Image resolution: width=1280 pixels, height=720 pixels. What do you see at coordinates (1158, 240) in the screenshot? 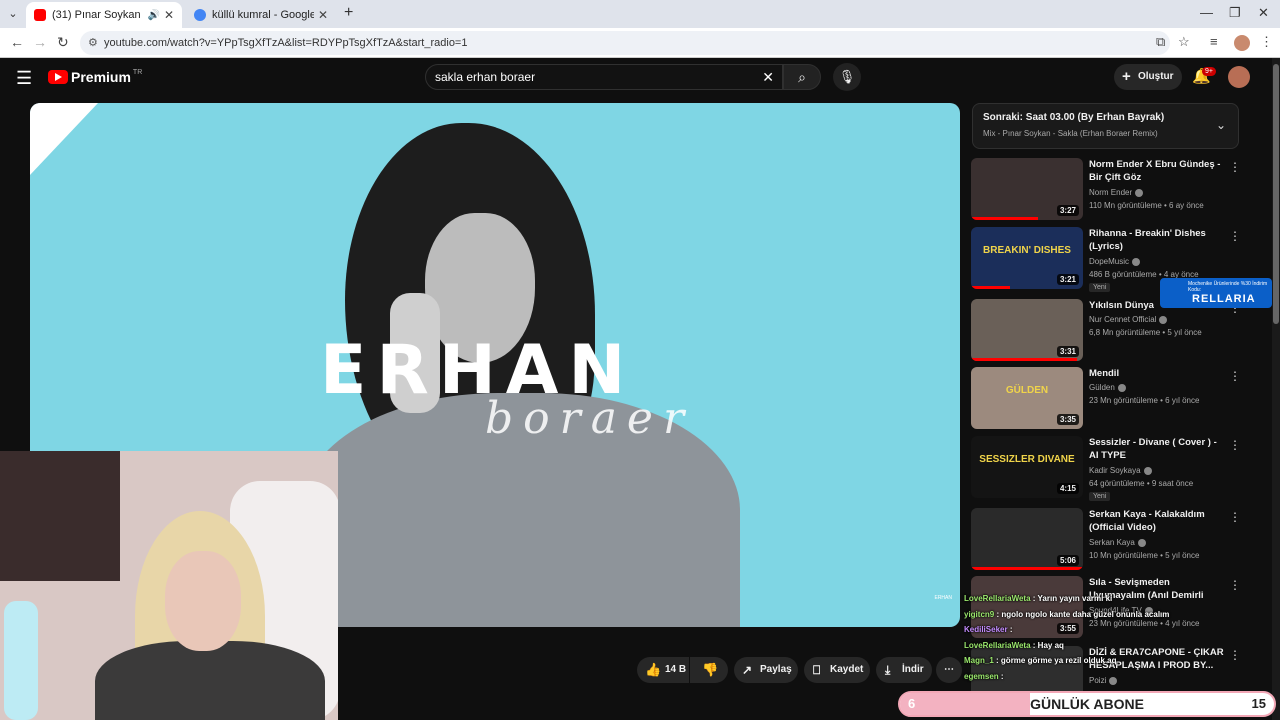
I see `video-title: Rihanna - Breakin' Dishes (Lyrics)` at bounding box center [1158, 240].